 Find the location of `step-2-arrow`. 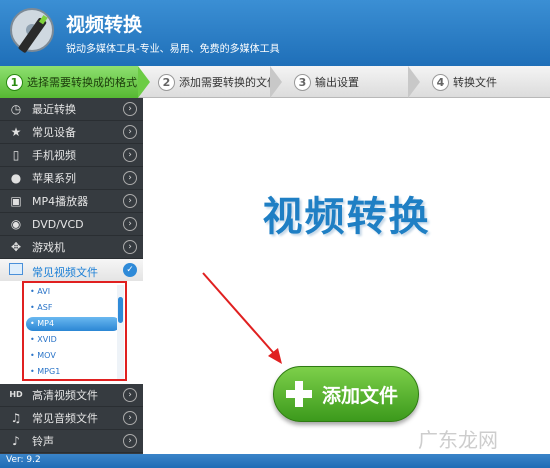

step-2-arrow is located at coordinates (276, 82).